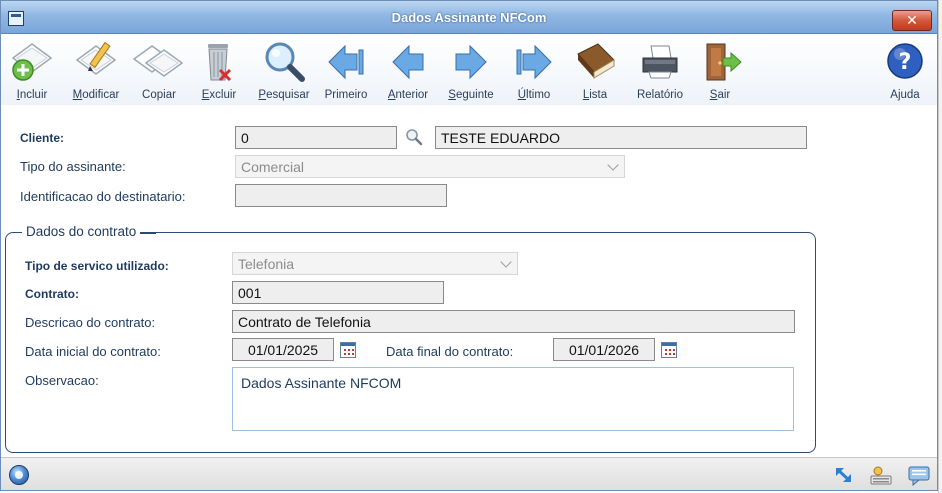 The height and width of the screenshot is (493, 942). I want to click on tipo-servico-label: Tipo de servico utilizado:, so click(97, 266).